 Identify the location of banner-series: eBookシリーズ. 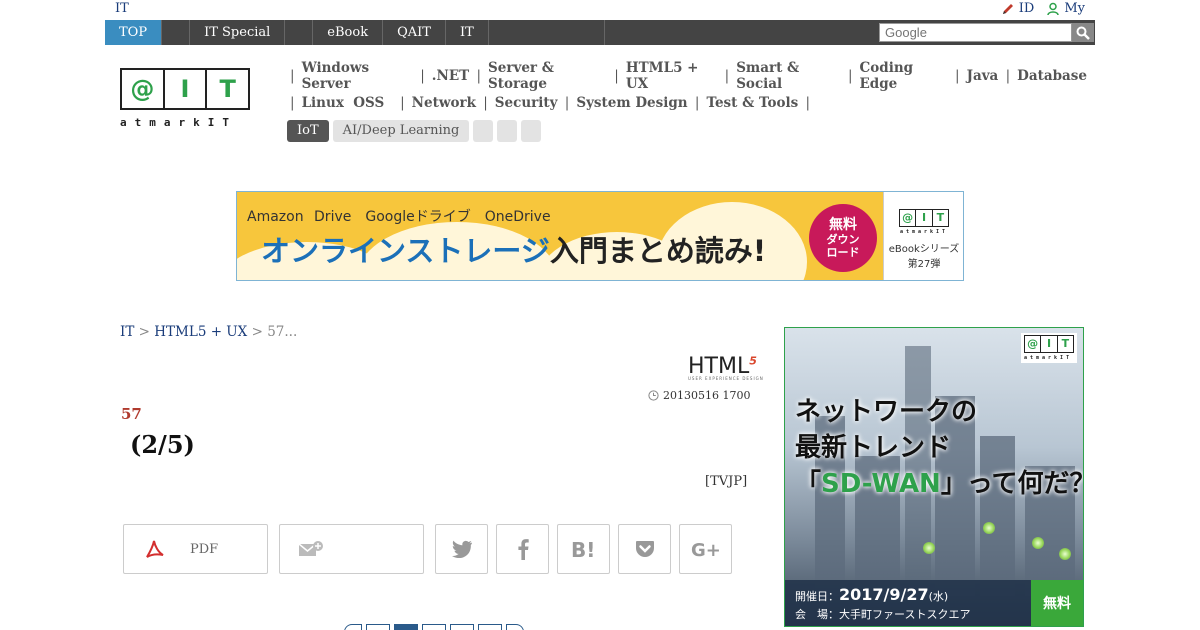
(924, 249).